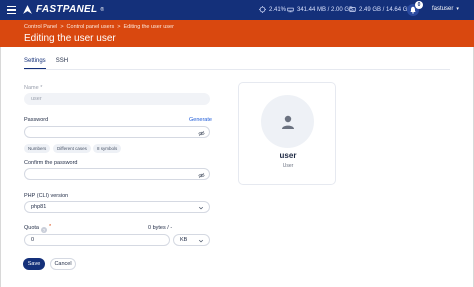 The width and height of the screenshot is (474, 287). What do you see at coordinates (325, 9) in the screenshot?
I see `memory-value: 341.44 MB / 2.00 GB` at bounding box center [325, 9].